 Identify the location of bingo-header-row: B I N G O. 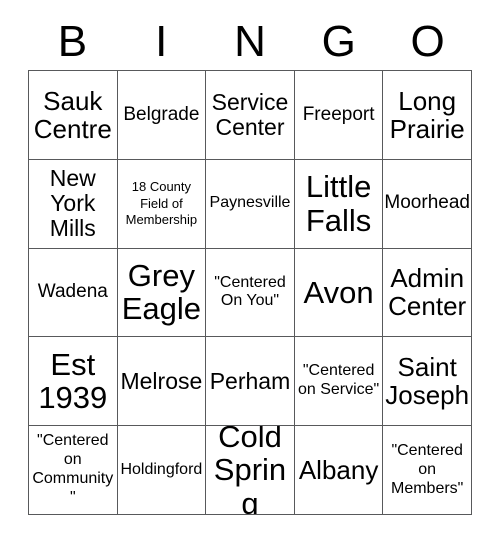
(250, 42).